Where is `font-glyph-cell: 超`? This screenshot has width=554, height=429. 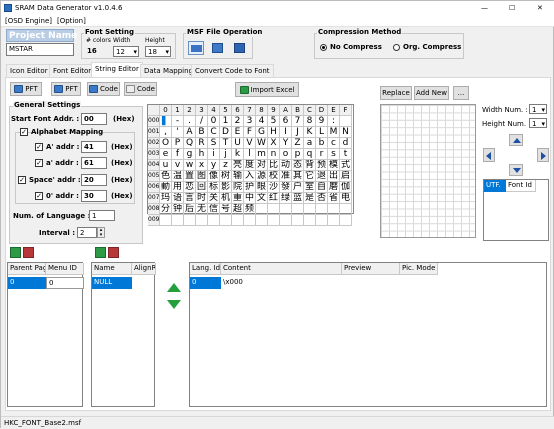 font-glyph-cell: 超 is located at coordinates (238, 209).